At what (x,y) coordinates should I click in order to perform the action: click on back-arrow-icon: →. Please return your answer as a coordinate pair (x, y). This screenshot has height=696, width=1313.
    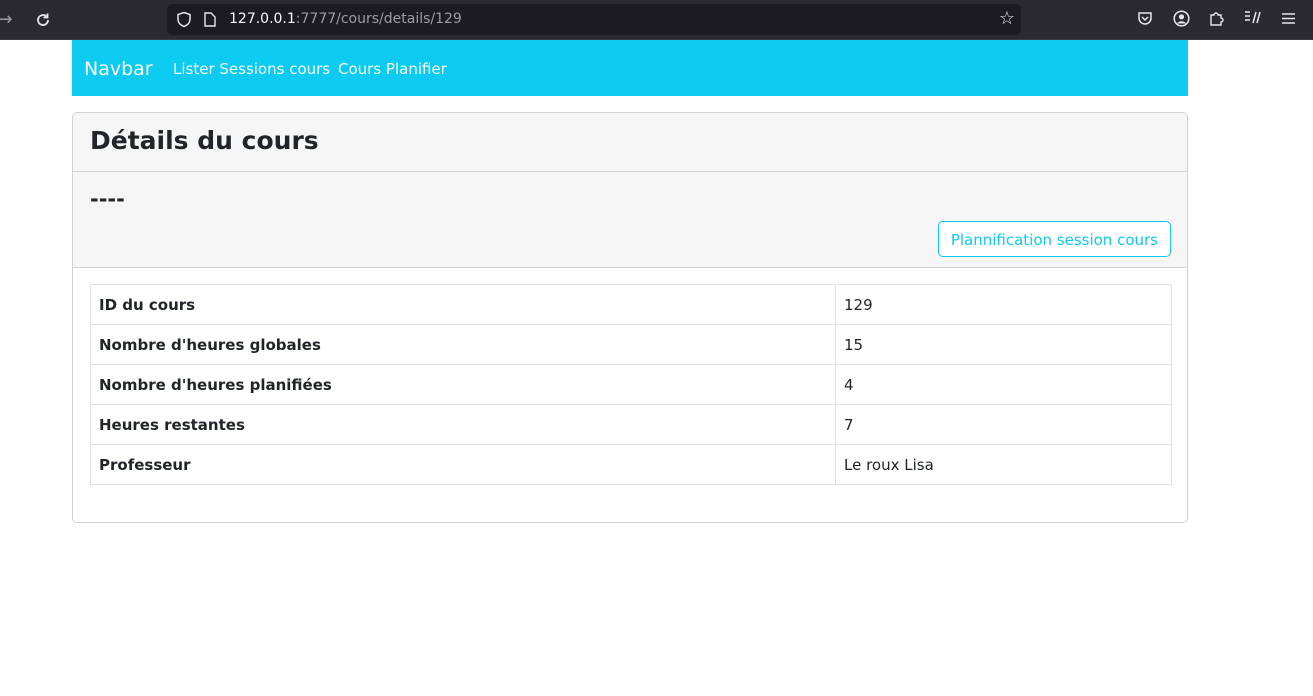
    Looking at the image, I should click on (8, 20).